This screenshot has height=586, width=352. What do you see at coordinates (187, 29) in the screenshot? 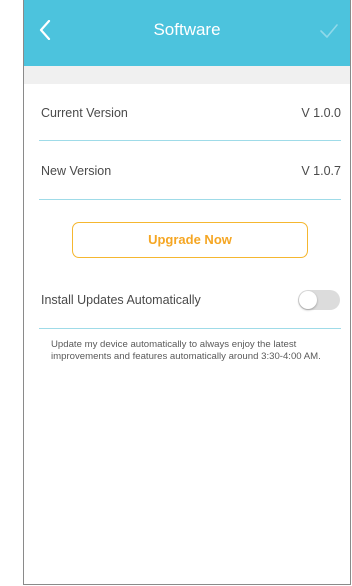
I see `page-title: Software` at bounding box center [187, 29].